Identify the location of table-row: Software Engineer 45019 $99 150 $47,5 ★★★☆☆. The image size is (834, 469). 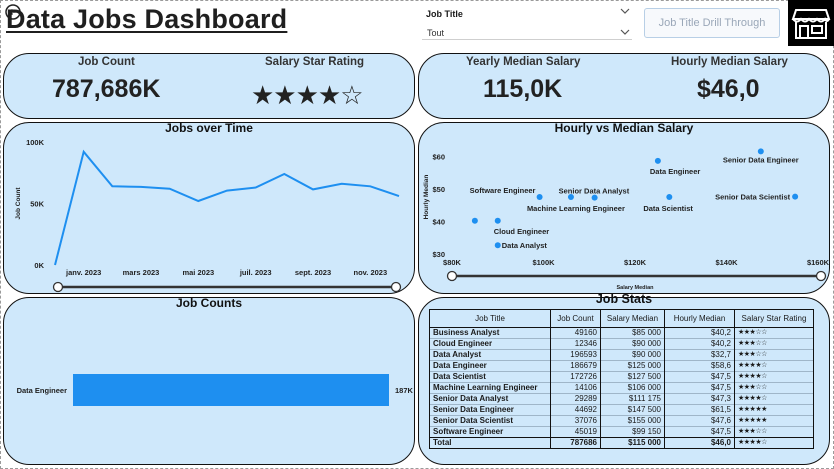
(621, 432).